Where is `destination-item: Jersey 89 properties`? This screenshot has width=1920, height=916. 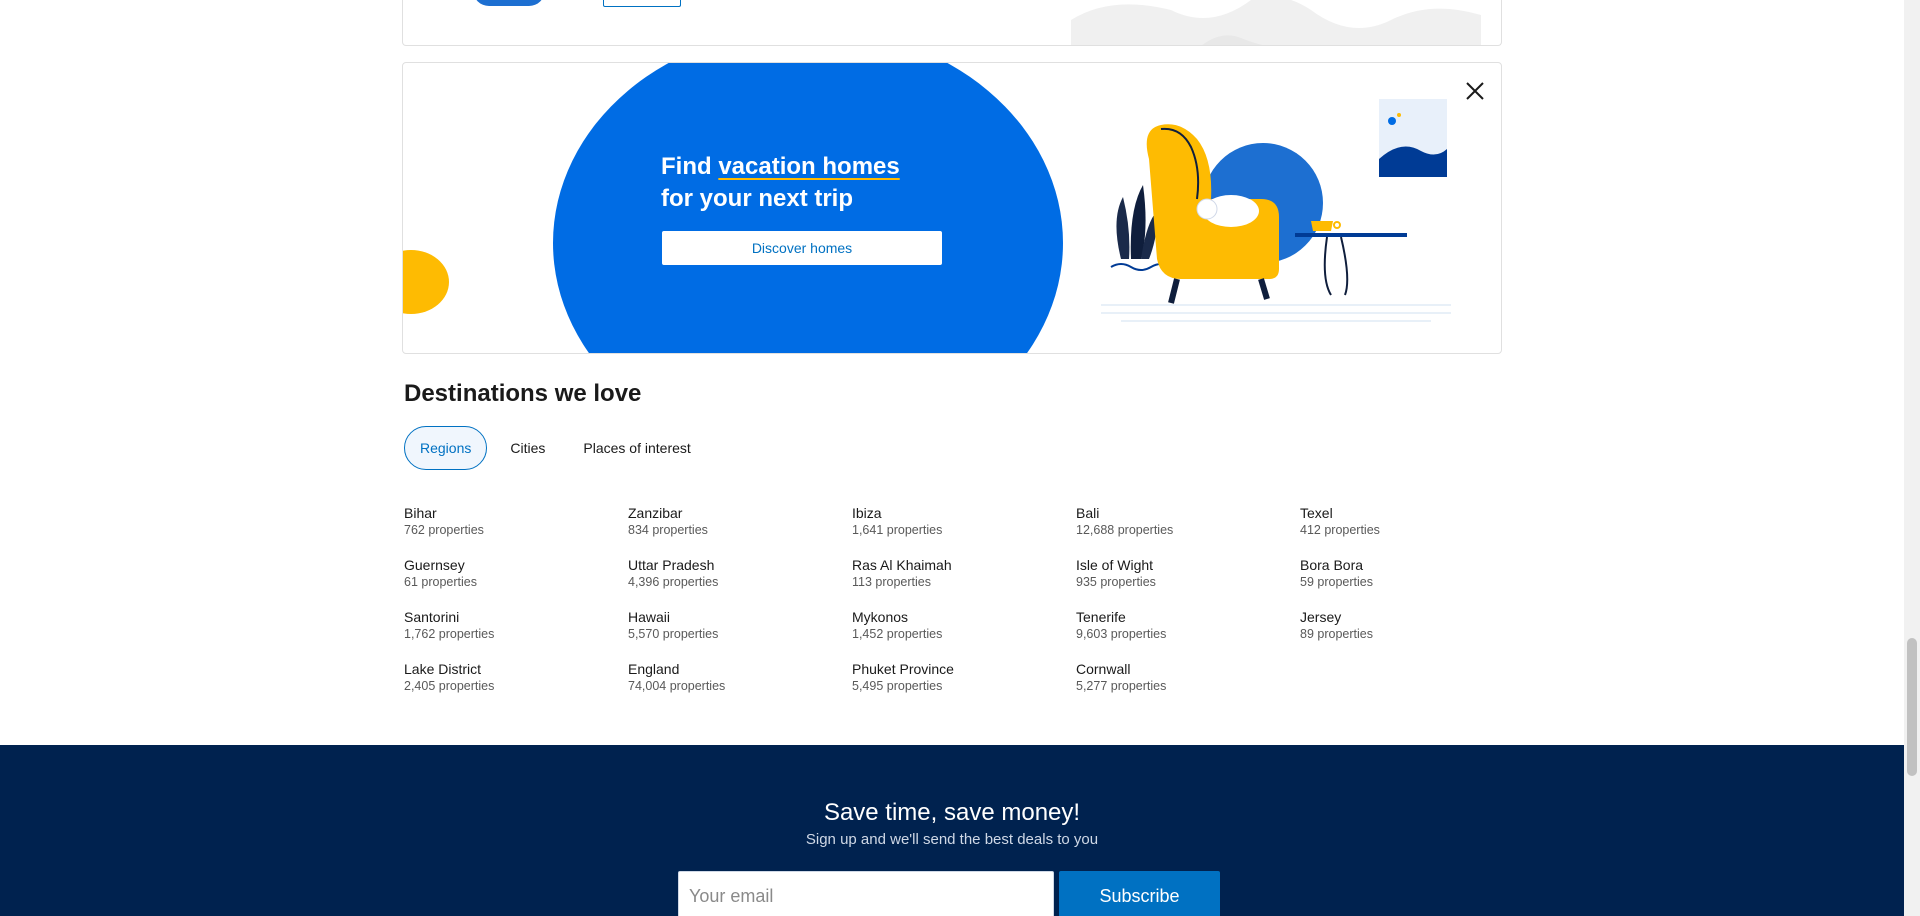 destination-item: Jersey 89 properties is located at coordinates (1412, 625).